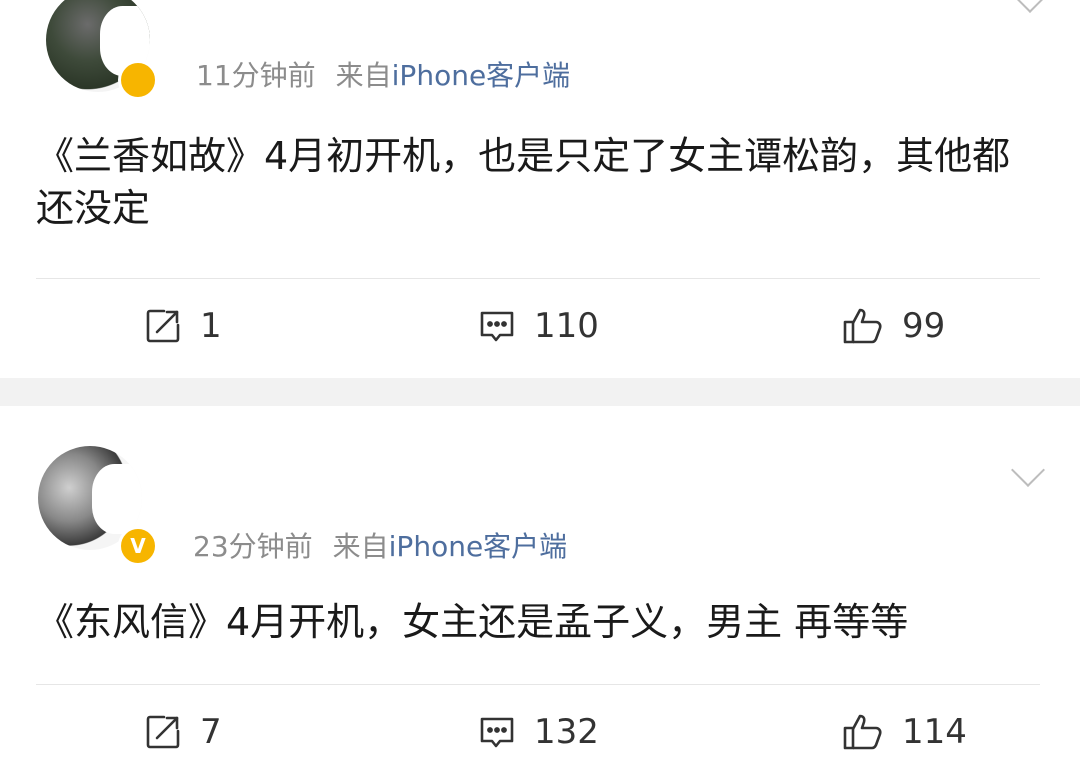 The width and height of the screenshot is (1080, 762). What do you see at coordinates (934, 732) in the screenshot?
I see `like-count: 114` at bounding box center [934, 732].